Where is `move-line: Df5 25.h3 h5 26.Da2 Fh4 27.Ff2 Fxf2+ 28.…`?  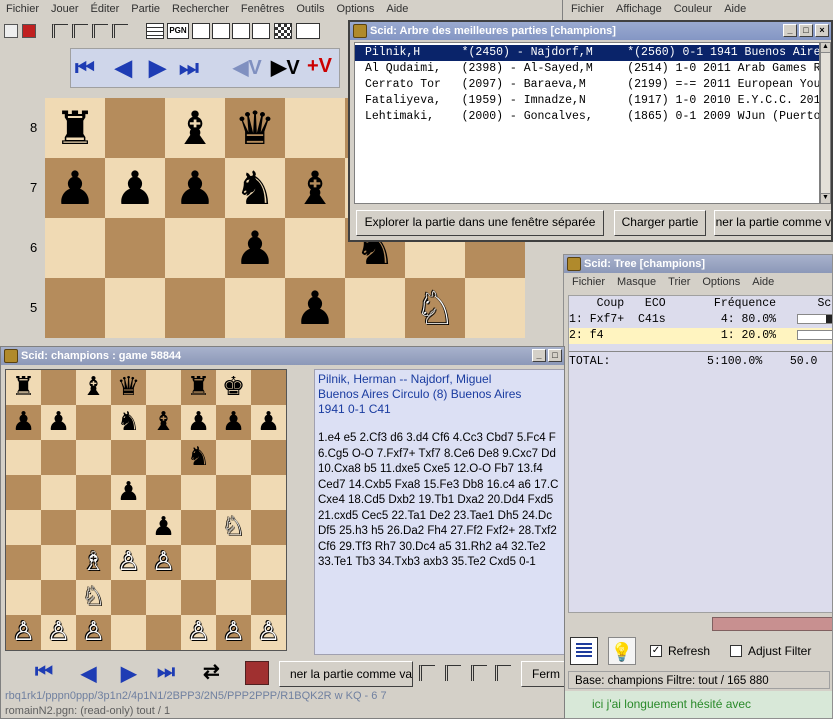
move-line: Df5 25.h3 h5 26.Da2 Fh4 27.Ff2 Fxf2+ 28.… is located at coordinates (440, 532).